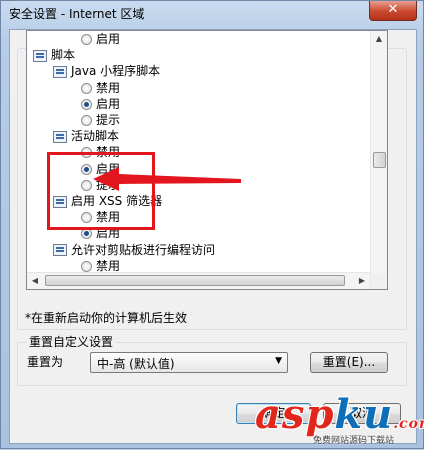  Describe the element at coordinates (295, 414) in the screenshot. I see `watermark-a: asp` at that location.